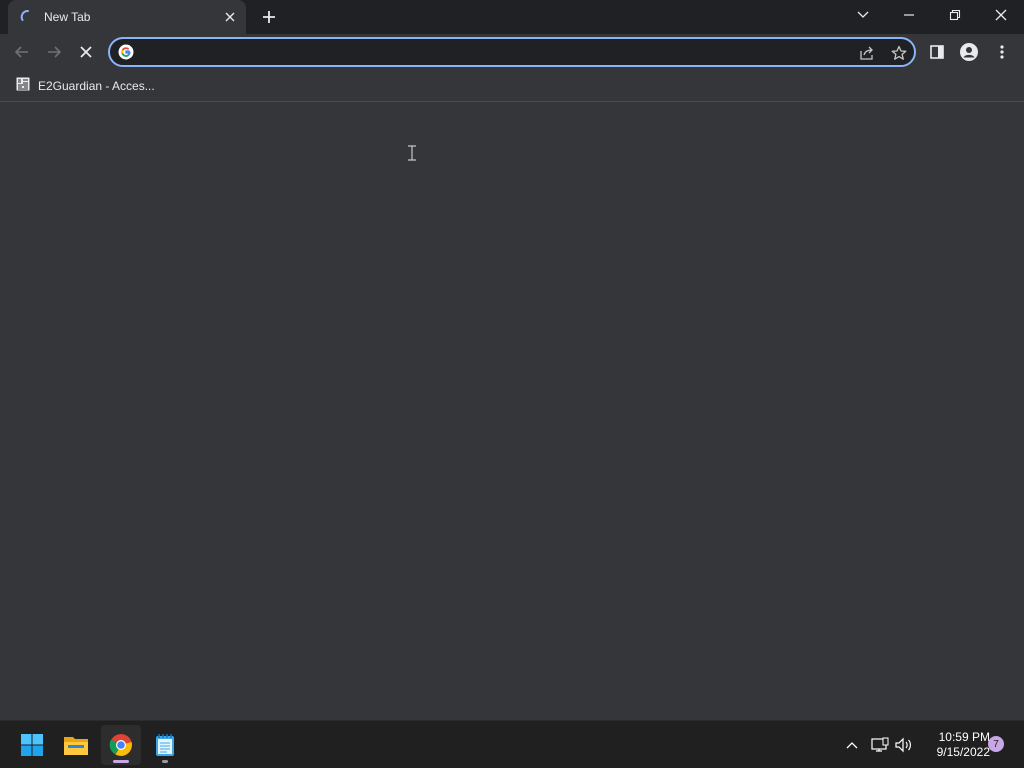  I want to click on file-explorer-icon, so click(76, 745).